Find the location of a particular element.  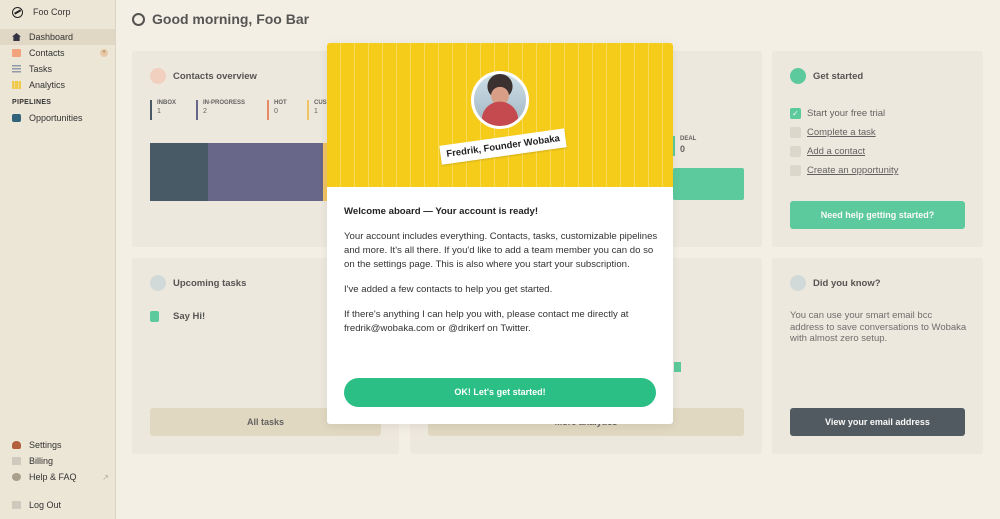

company-switcher: Foo Corp is located at coordinates (57, 12).